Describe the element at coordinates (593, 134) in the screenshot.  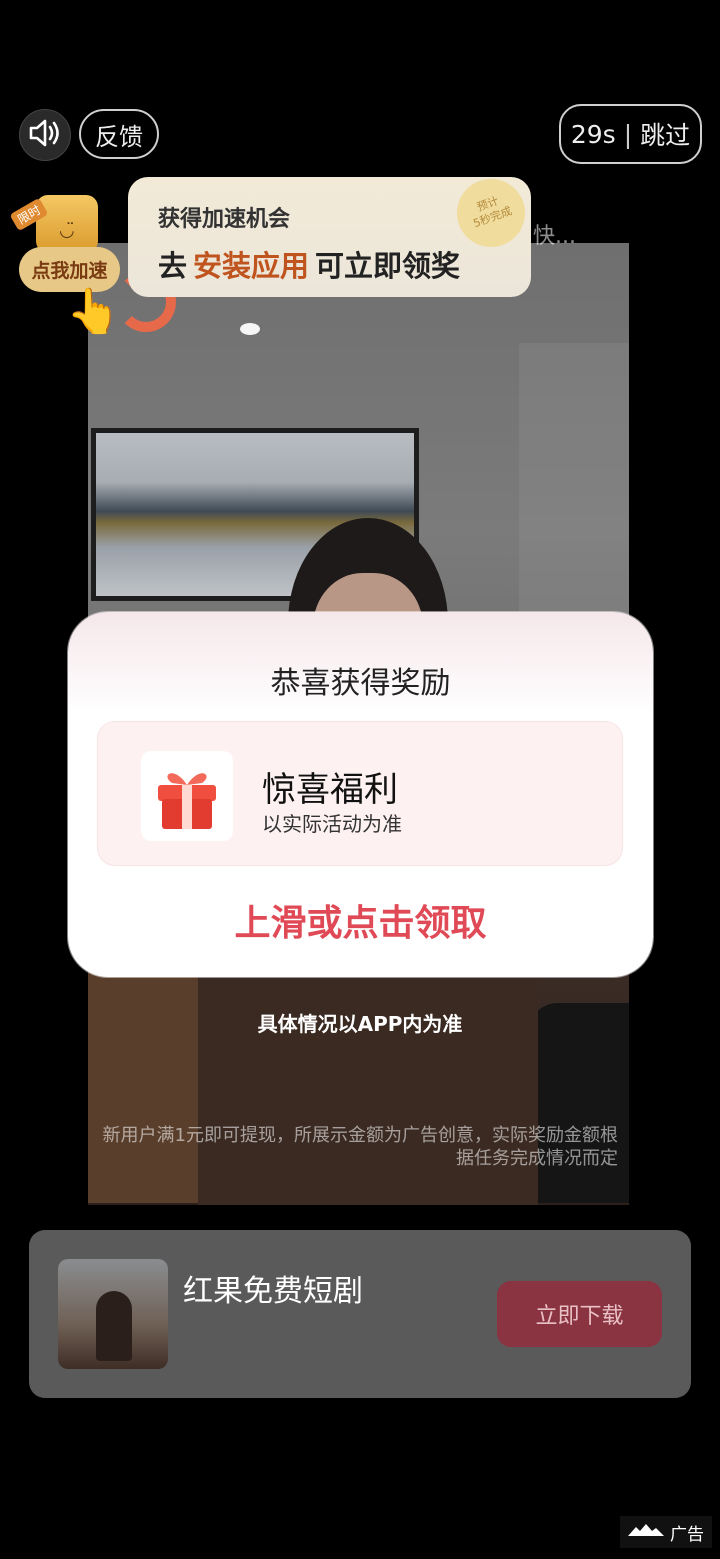
I see `countdown-text: 29s` at that location.